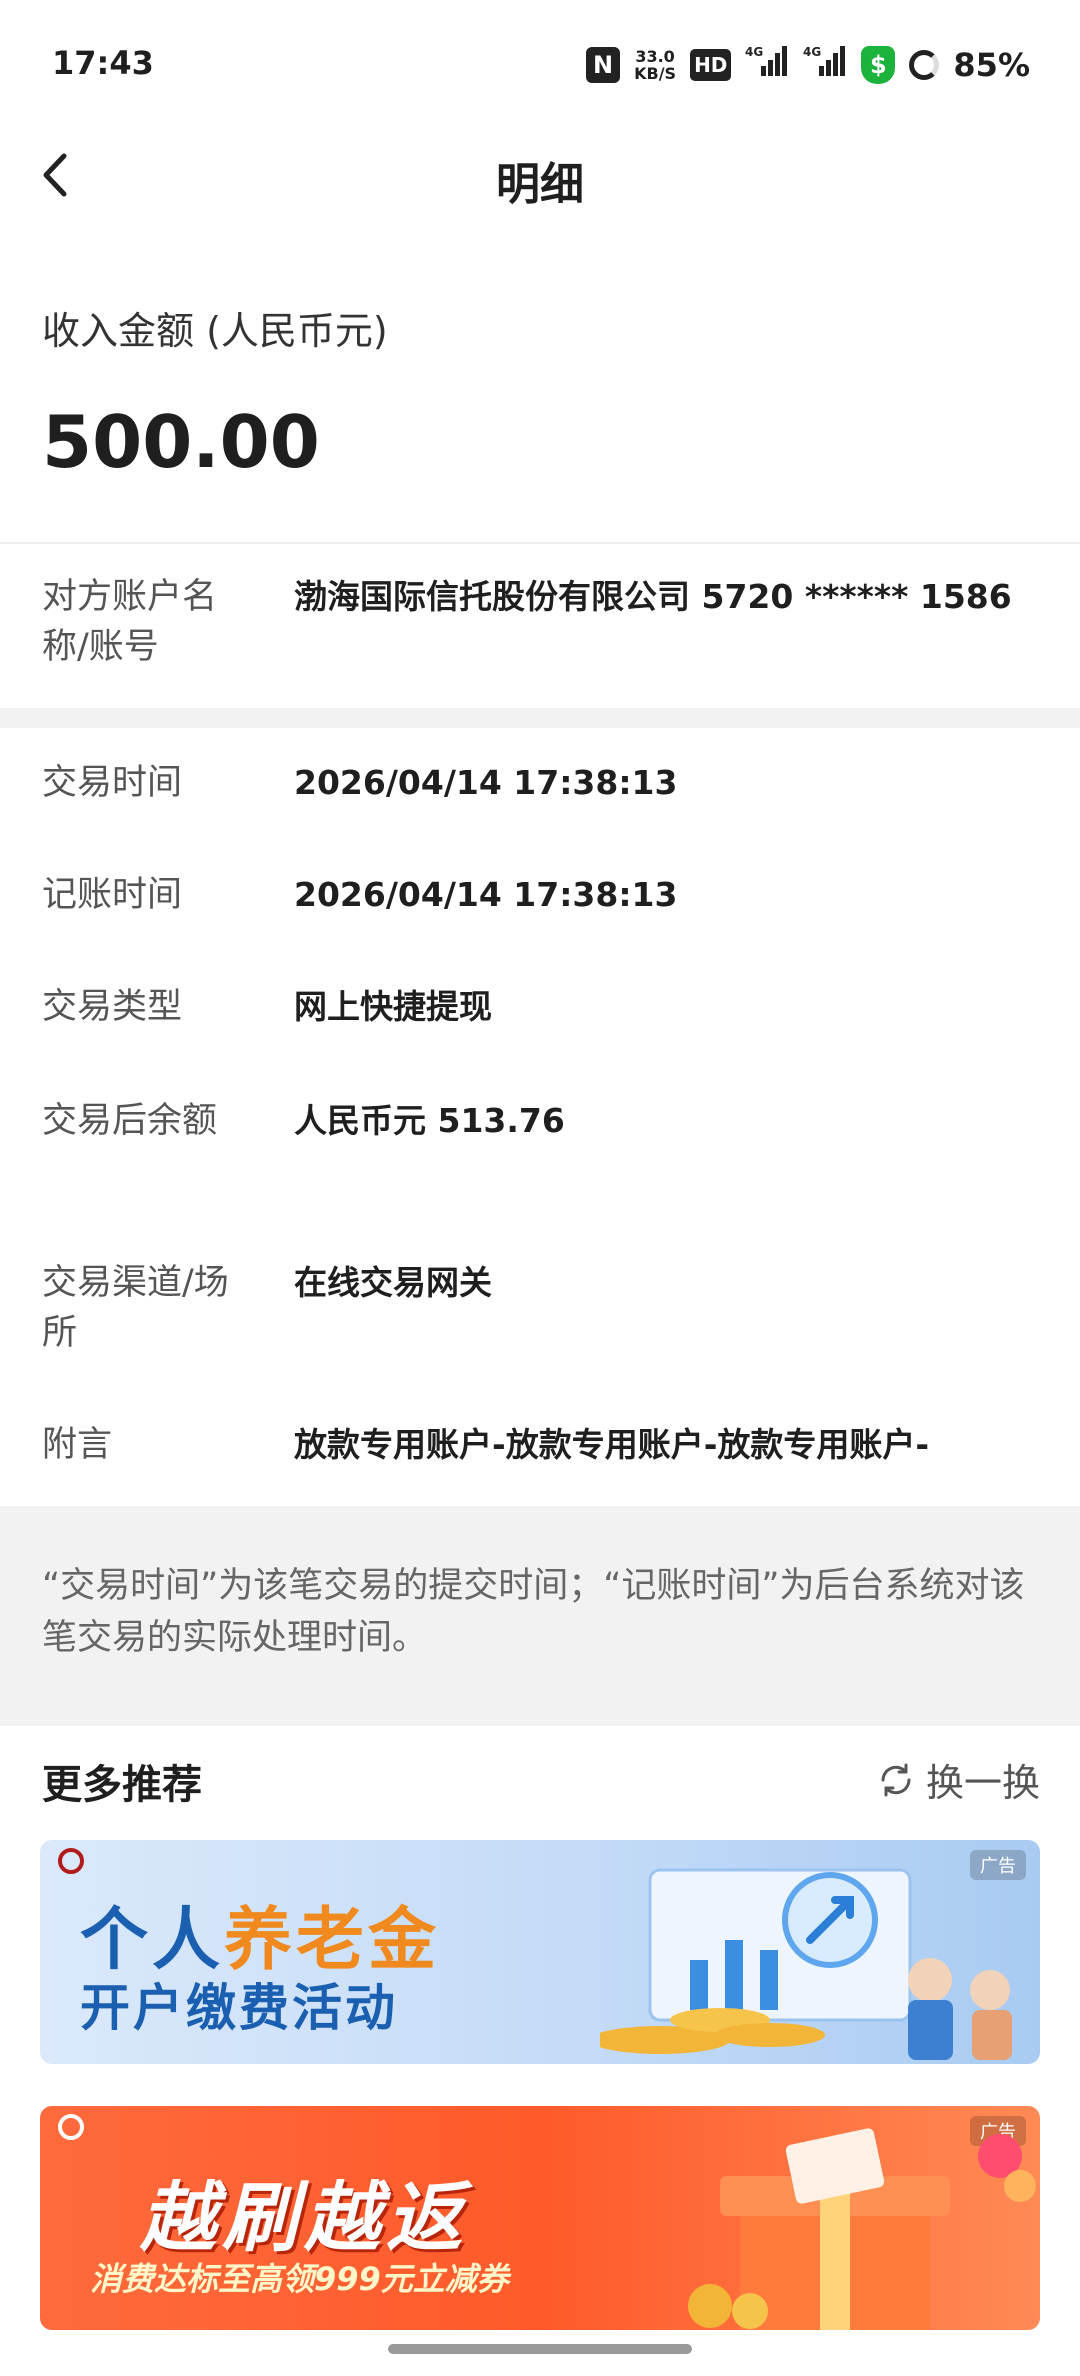  What do you see at coordinates (135, 1308) in the screenshot?
I see `detail-label: 交易渠道/场所` at bounding box center [135, 1308].